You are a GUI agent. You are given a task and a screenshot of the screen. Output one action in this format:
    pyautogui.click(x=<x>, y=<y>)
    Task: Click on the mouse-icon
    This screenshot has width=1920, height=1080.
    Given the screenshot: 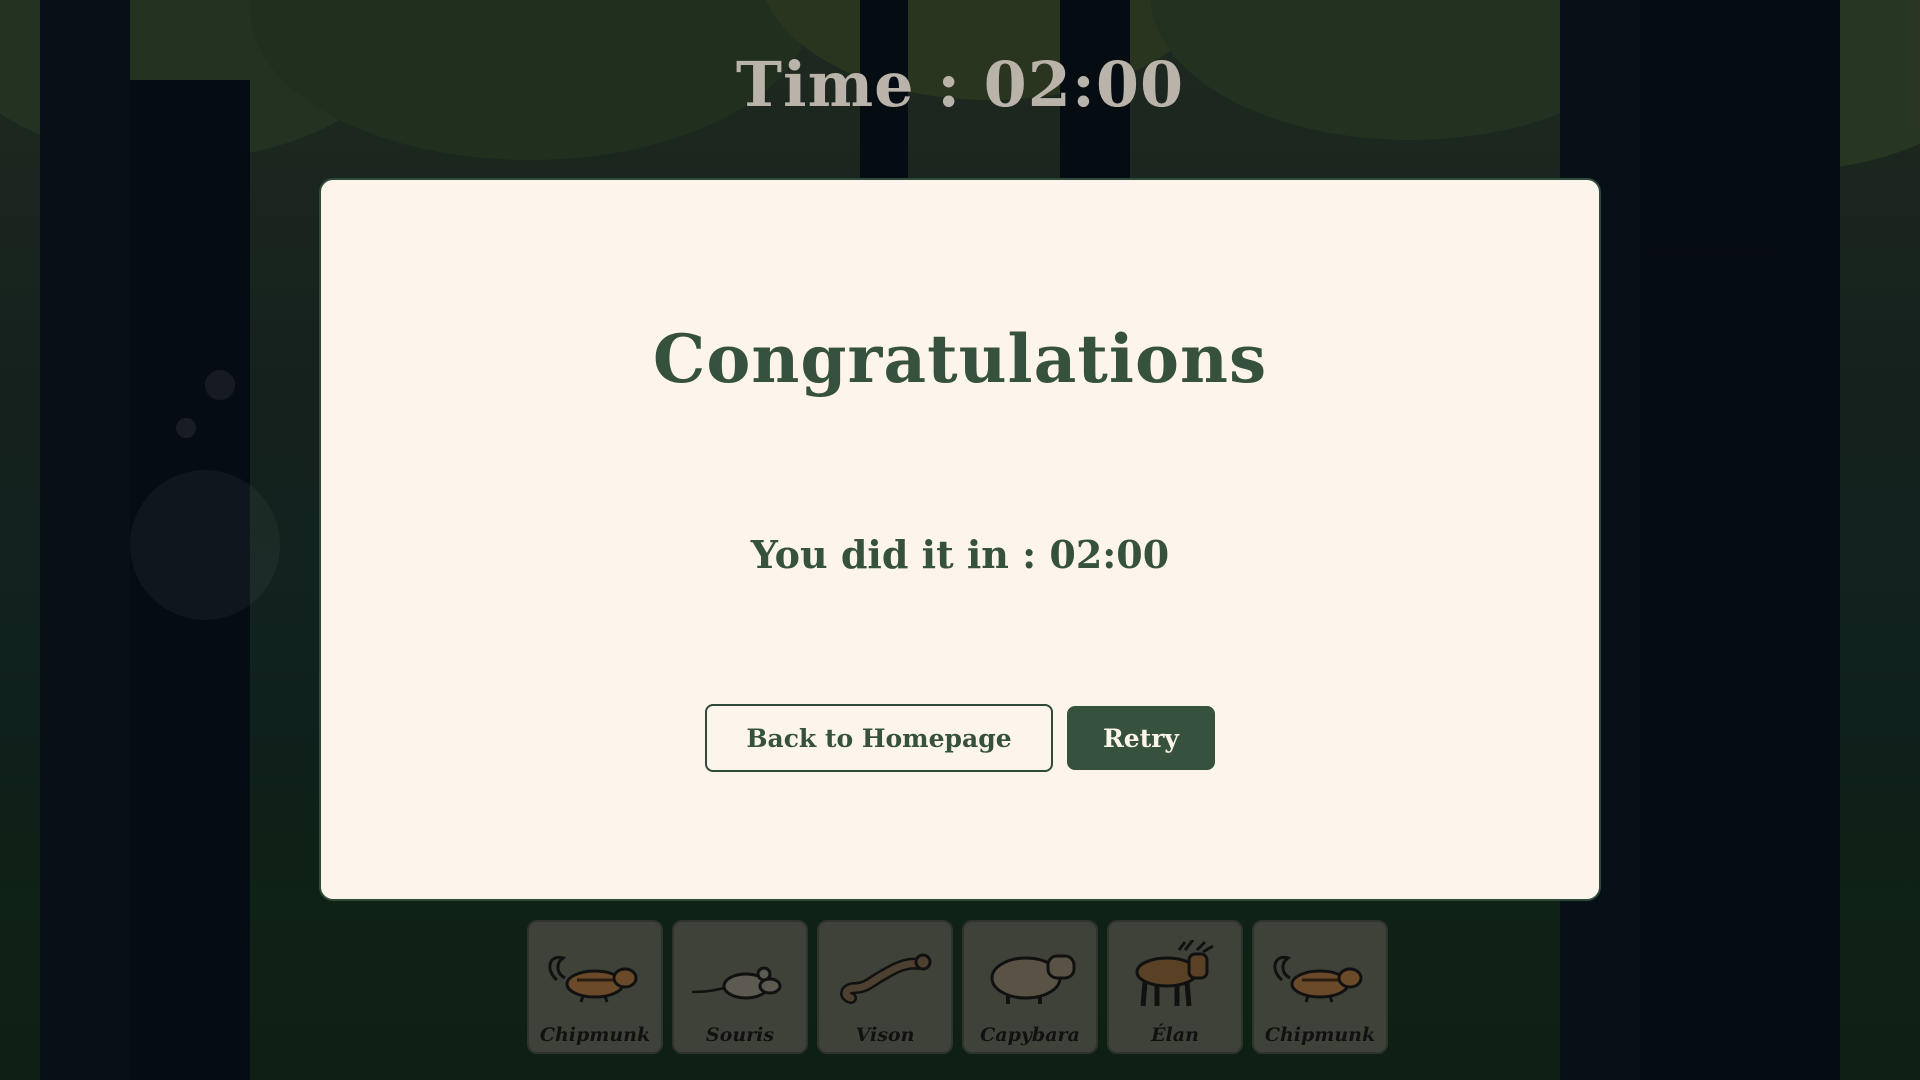 What is the action you would take?
    pyautogui.click(x=736, y=983)
    